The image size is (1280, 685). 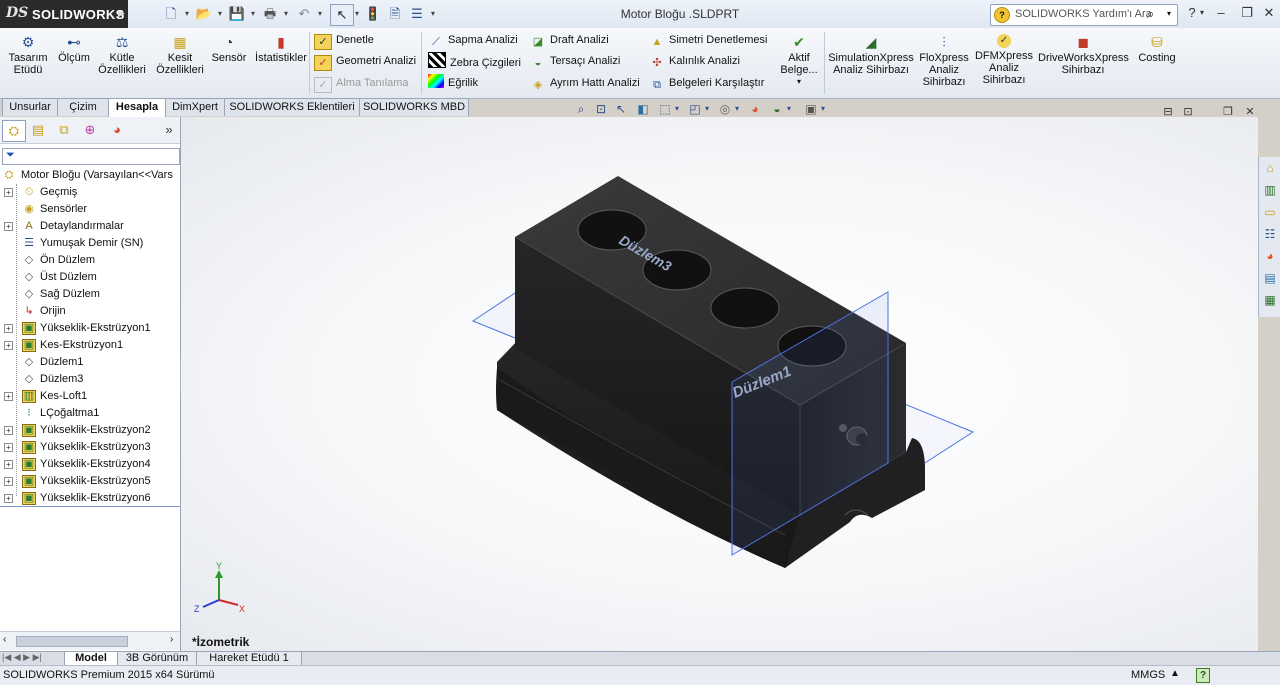 What do you see at coordinates (14, 131) in the screenshot?
I see `feature-manager-tree-icon: ⛭` at bounding box center [14, 131].